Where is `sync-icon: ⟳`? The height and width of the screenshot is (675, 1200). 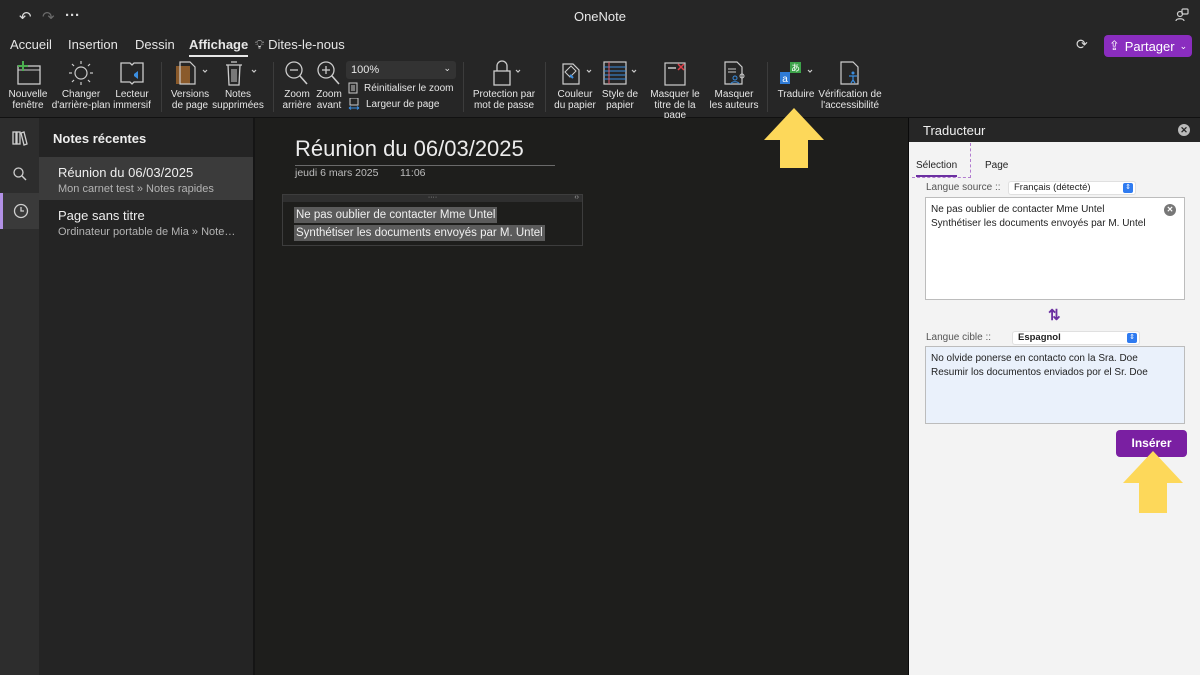
sync-icon: ⟳ is located at coordinates (1082, 44).